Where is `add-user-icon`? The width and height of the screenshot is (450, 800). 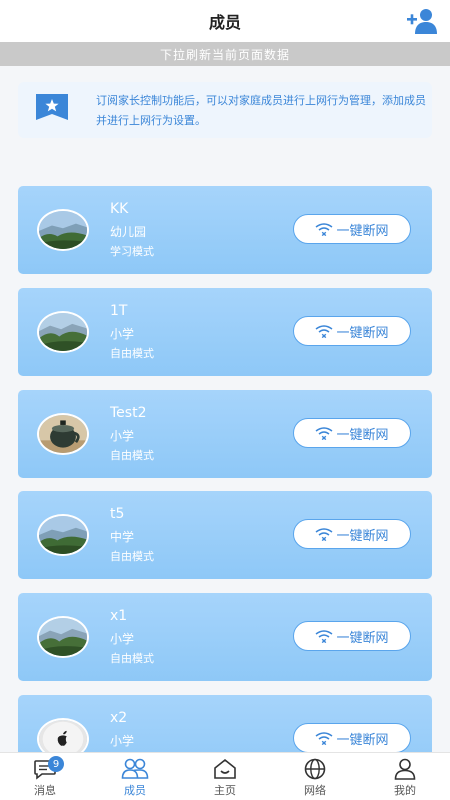 add-user-icon is located at coordinates (422, 21).